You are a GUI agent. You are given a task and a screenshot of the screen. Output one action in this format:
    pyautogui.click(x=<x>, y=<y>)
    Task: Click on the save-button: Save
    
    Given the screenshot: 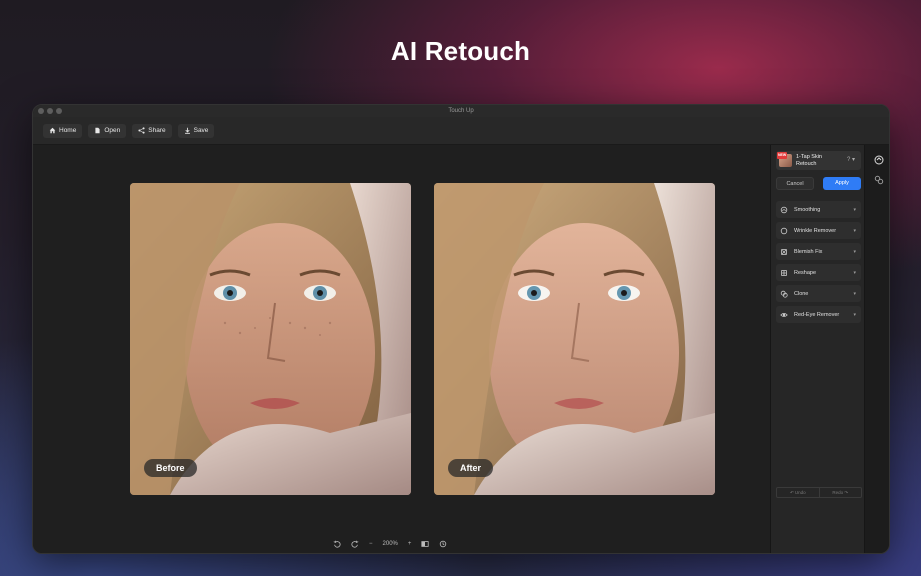 What is the action you would take?
    pyautogui.click(x=196, y=130)
    